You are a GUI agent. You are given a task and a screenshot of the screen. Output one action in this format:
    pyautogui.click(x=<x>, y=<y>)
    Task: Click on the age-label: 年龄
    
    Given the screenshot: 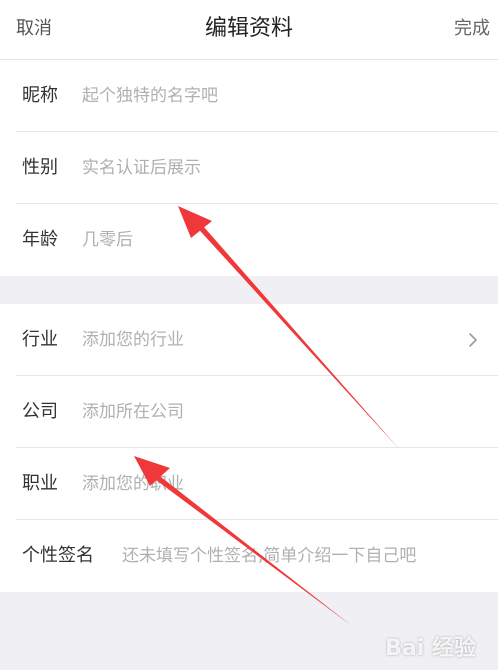 What is the action you would take?
    pyautogui.click(x=40, y=239)
    